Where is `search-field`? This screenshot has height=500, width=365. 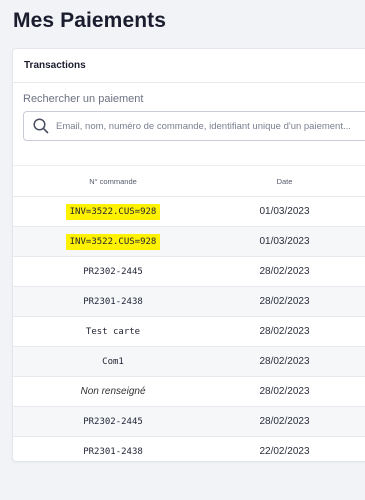
search-field is located at coordinates (194, 126).